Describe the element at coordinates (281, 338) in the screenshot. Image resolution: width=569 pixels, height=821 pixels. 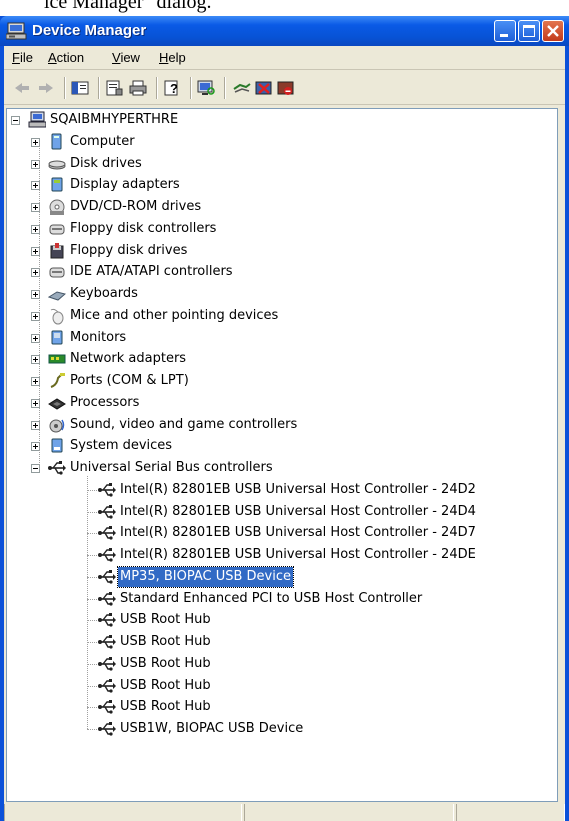
I see `tree-category: Monitors` at that location.